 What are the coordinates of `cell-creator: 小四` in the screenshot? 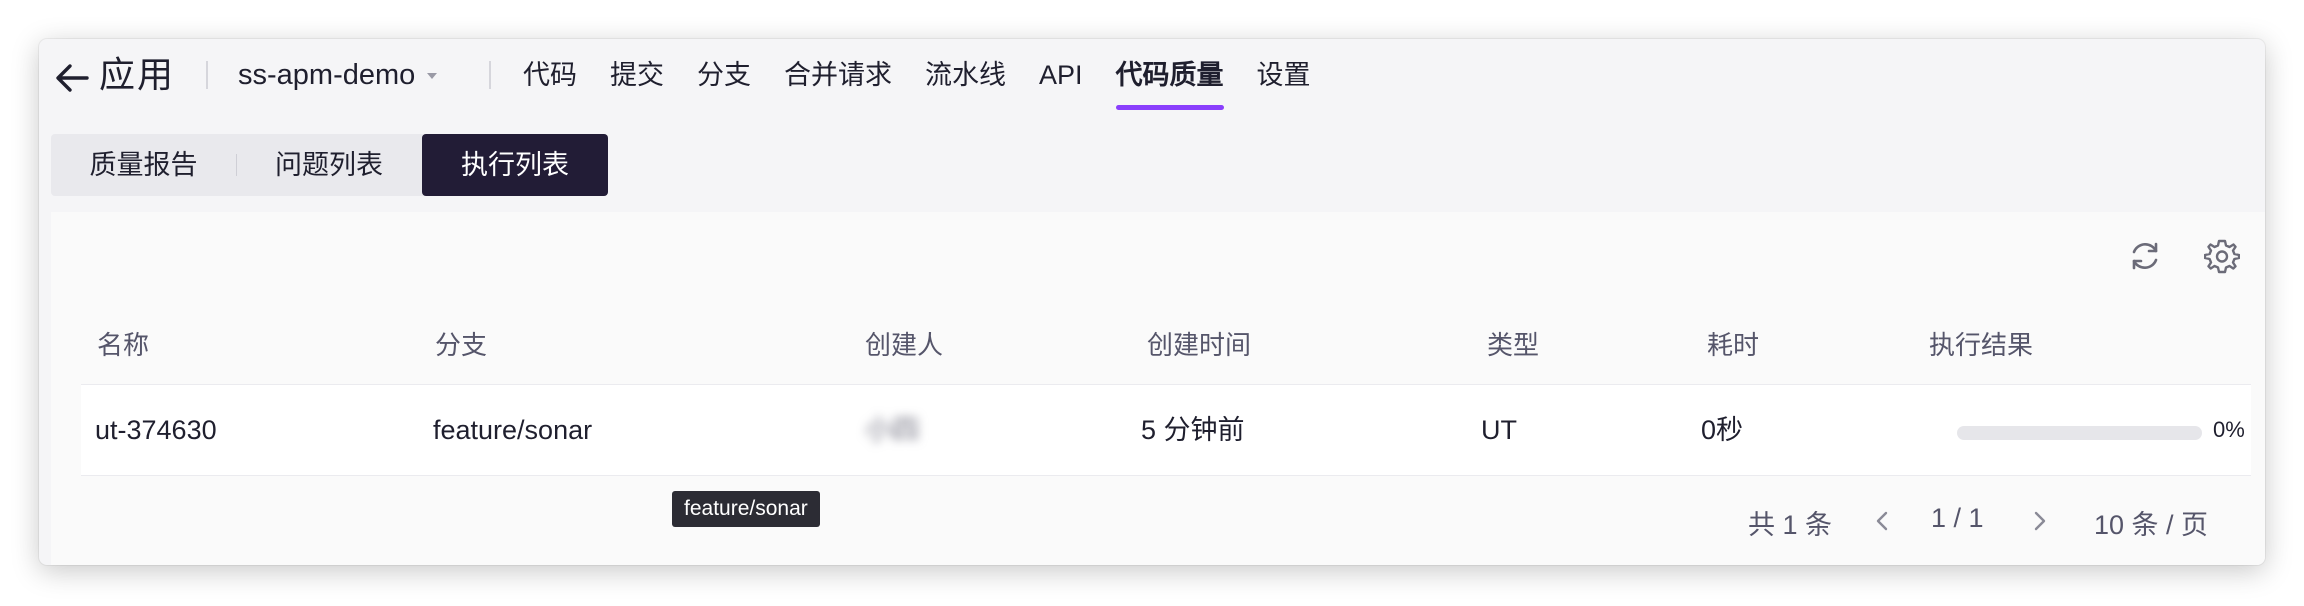 It's located at (892, 430).